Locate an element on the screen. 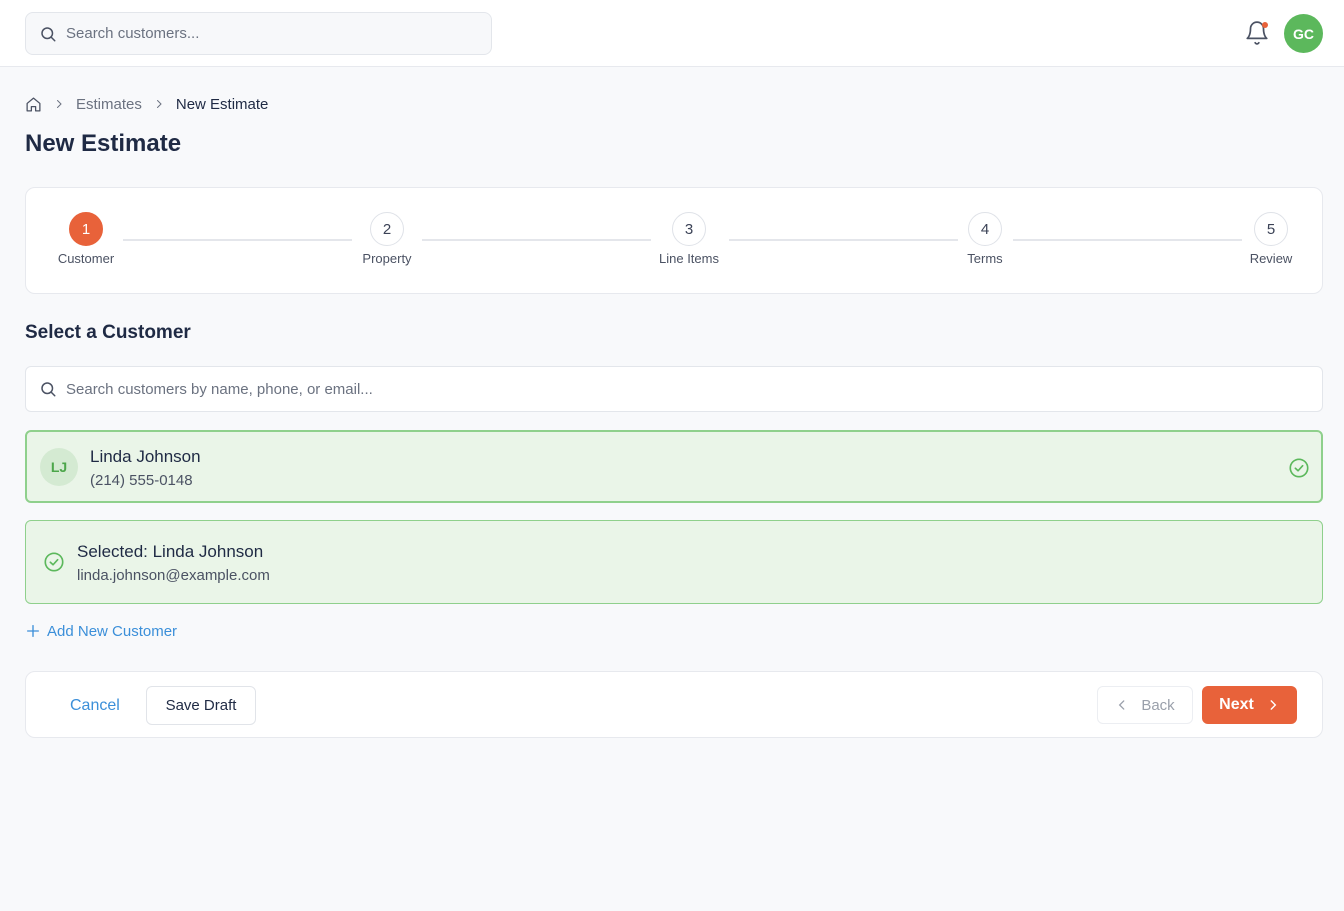 The width and height of the screenshot is (1344, 911). customer-search is located at coordinates (674, 389).